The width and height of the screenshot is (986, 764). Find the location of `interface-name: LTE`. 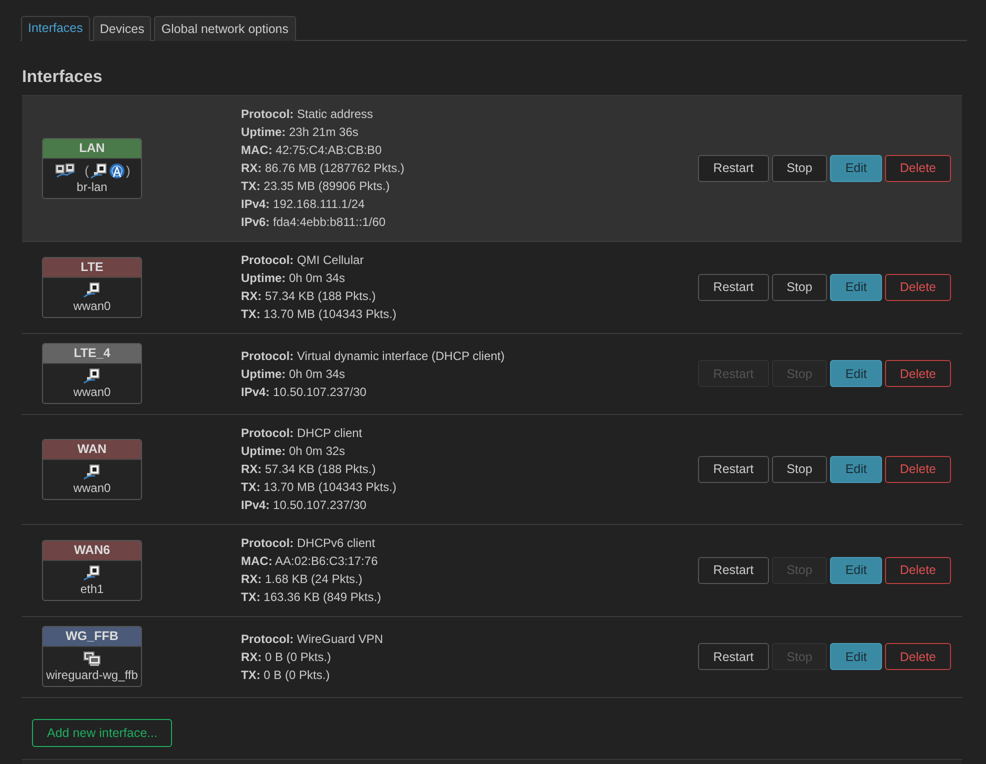

interface-name: LTE is located at coordinates (92, 268).